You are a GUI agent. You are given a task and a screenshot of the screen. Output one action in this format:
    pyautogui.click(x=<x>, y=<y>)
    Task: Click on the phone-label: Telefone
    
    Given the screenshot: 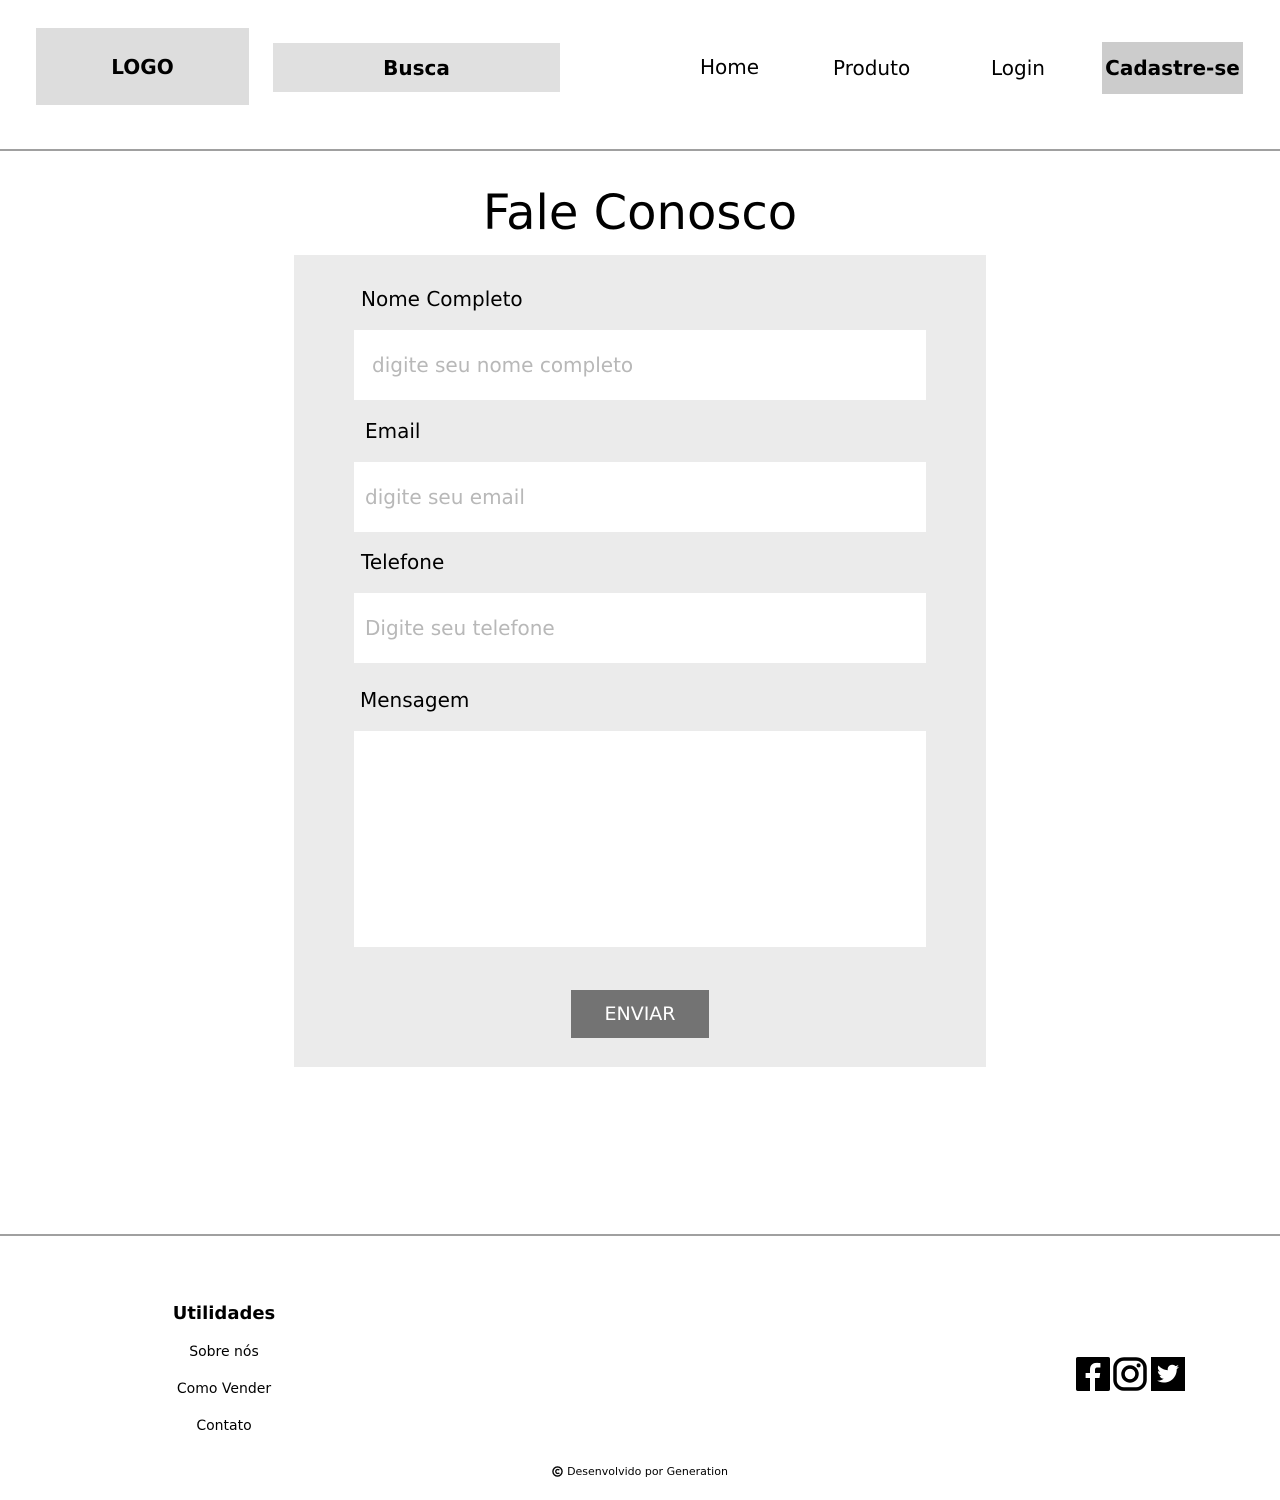 What is the action you would take?
    pyautogui.click(x=403, y=562)
    